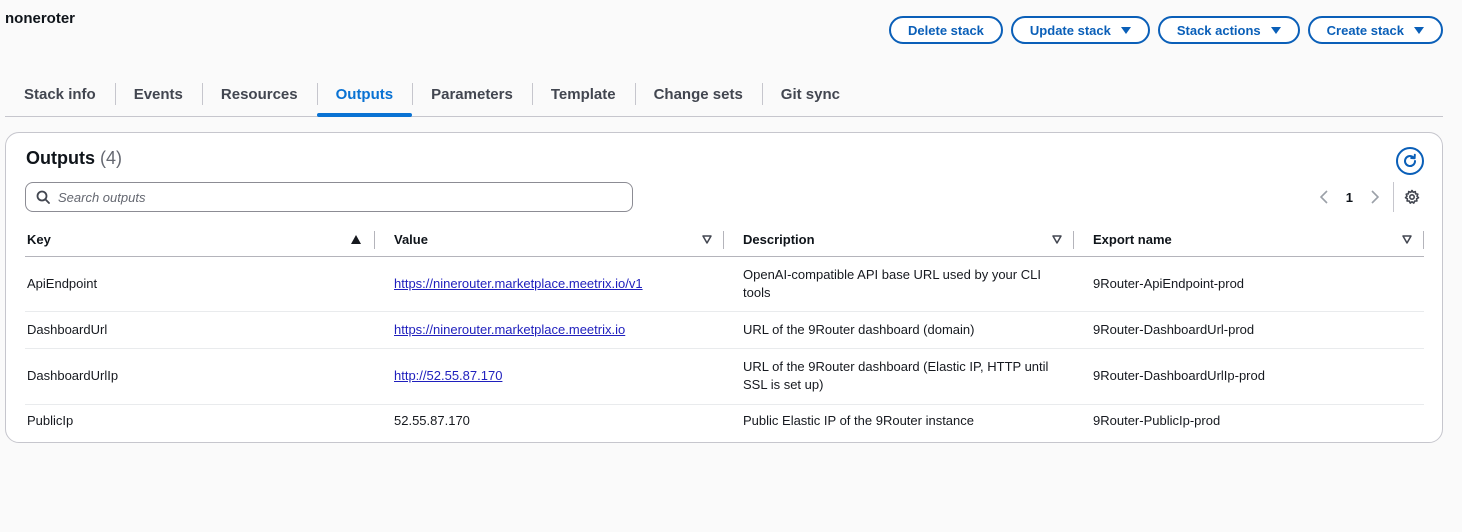  Describe the element at coordinates (60, 158) in the screenshot. I see `outputs-title: Outputs` at that location.